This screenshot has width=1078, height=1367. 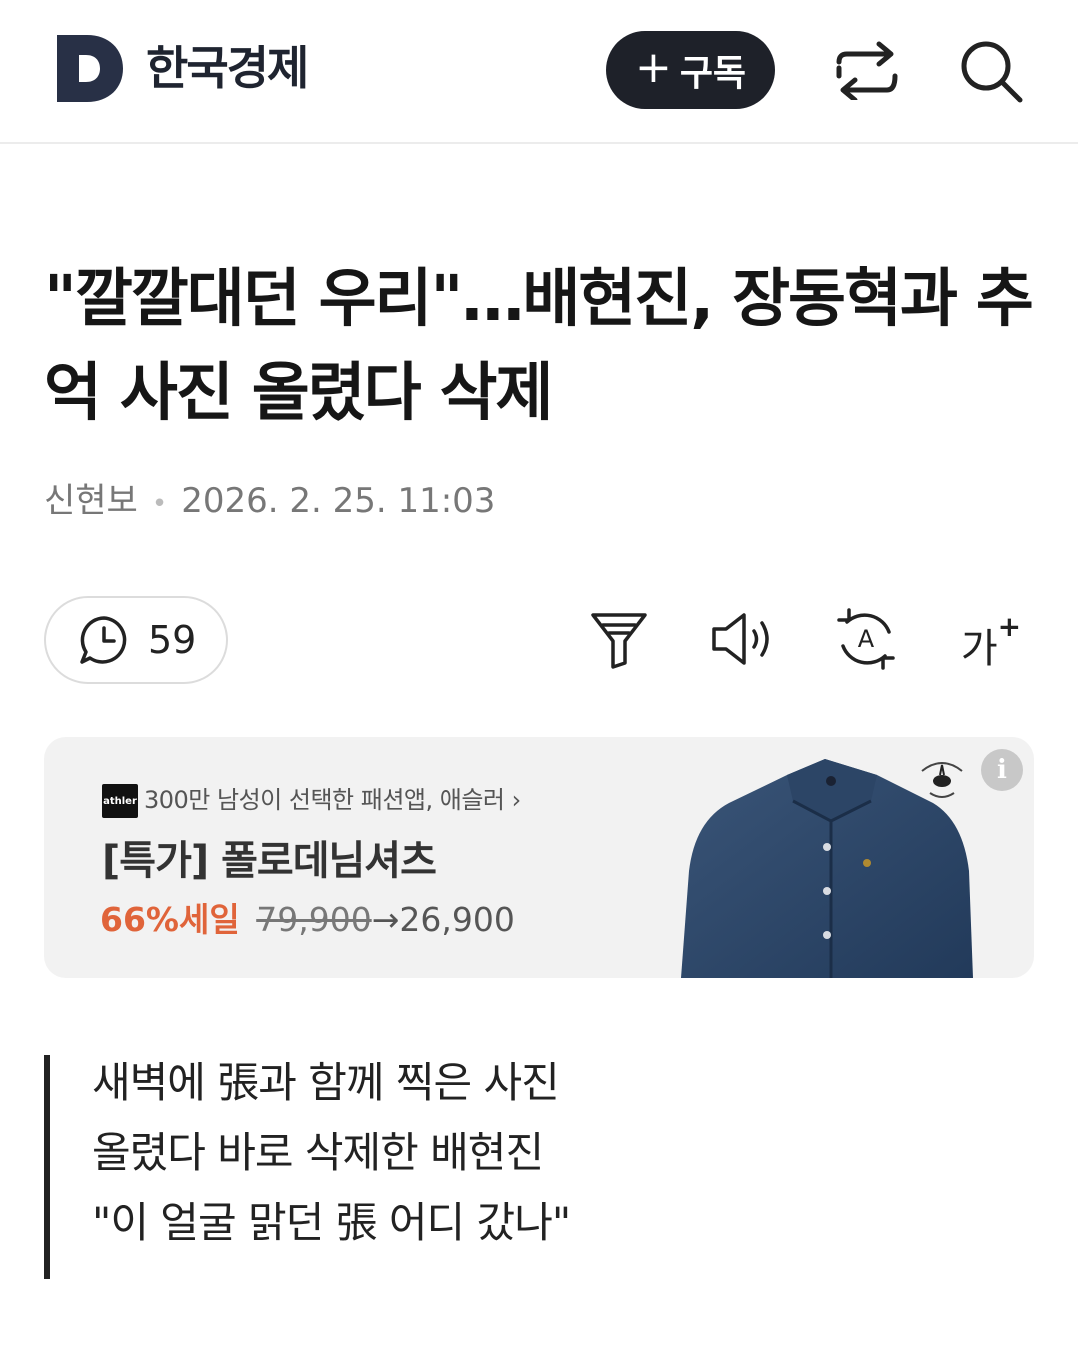 I want to click on subscribe-button: + 구독, so click(x=690, y=70).